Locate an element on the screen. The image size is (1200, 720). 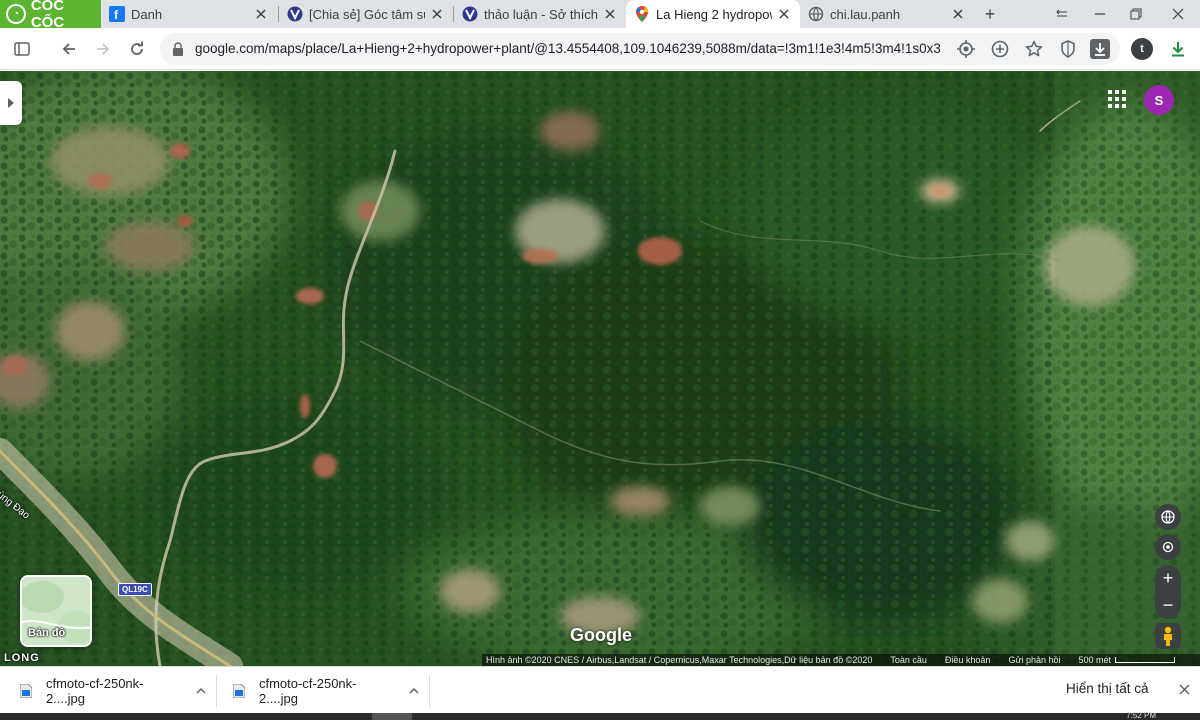
tab-title: thảo luận - Sở thích is located at coordinates (541, 14).